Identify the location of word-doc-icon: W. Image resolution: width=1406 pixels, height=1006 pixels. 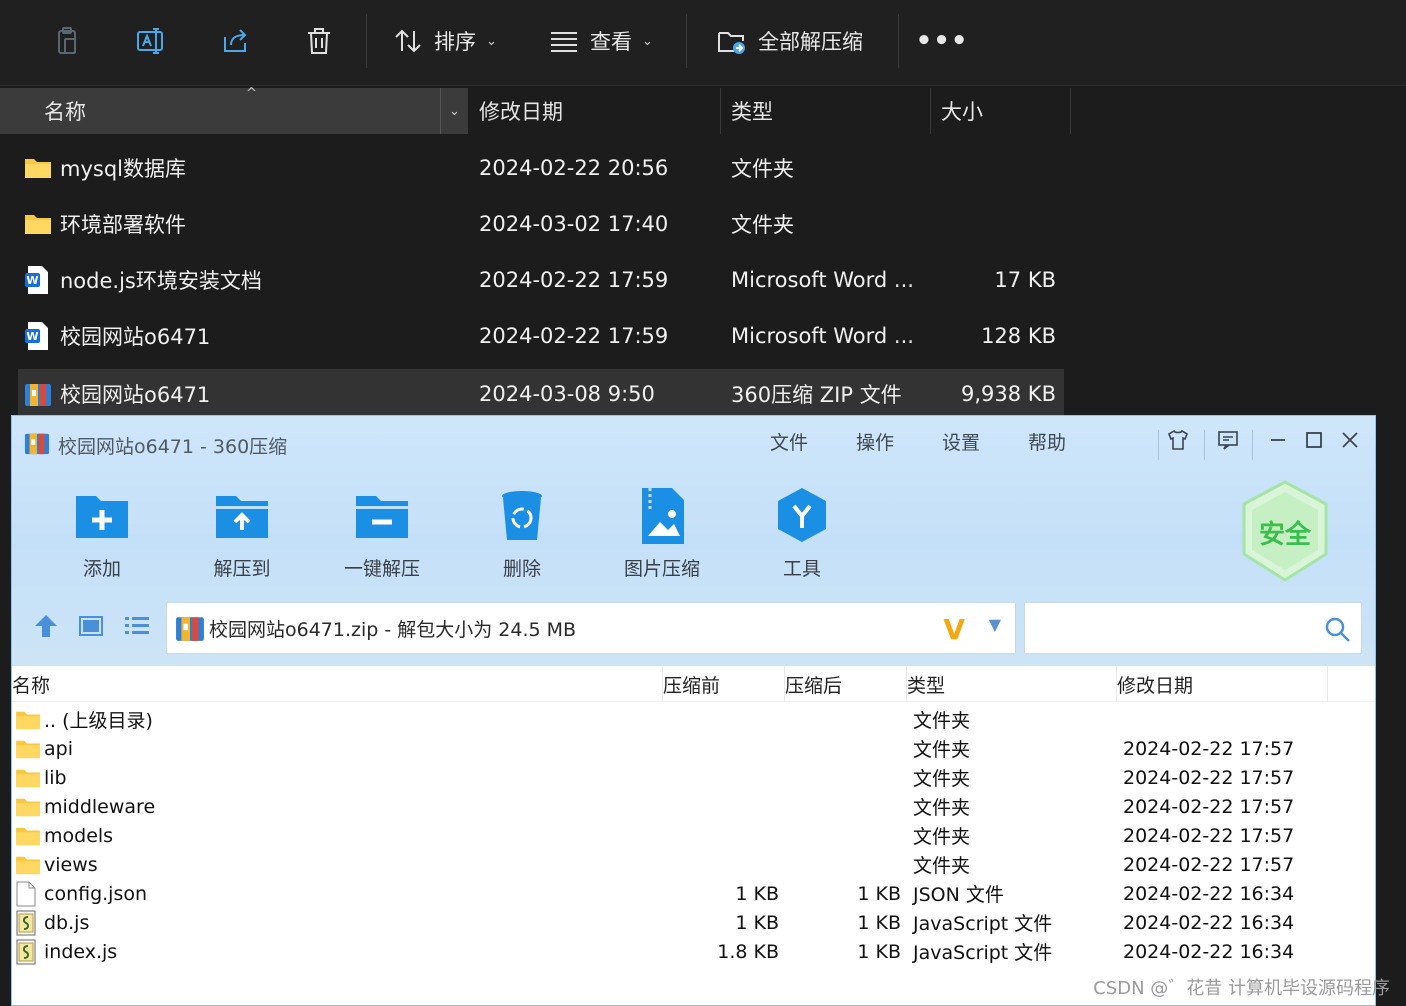
(38, 280).